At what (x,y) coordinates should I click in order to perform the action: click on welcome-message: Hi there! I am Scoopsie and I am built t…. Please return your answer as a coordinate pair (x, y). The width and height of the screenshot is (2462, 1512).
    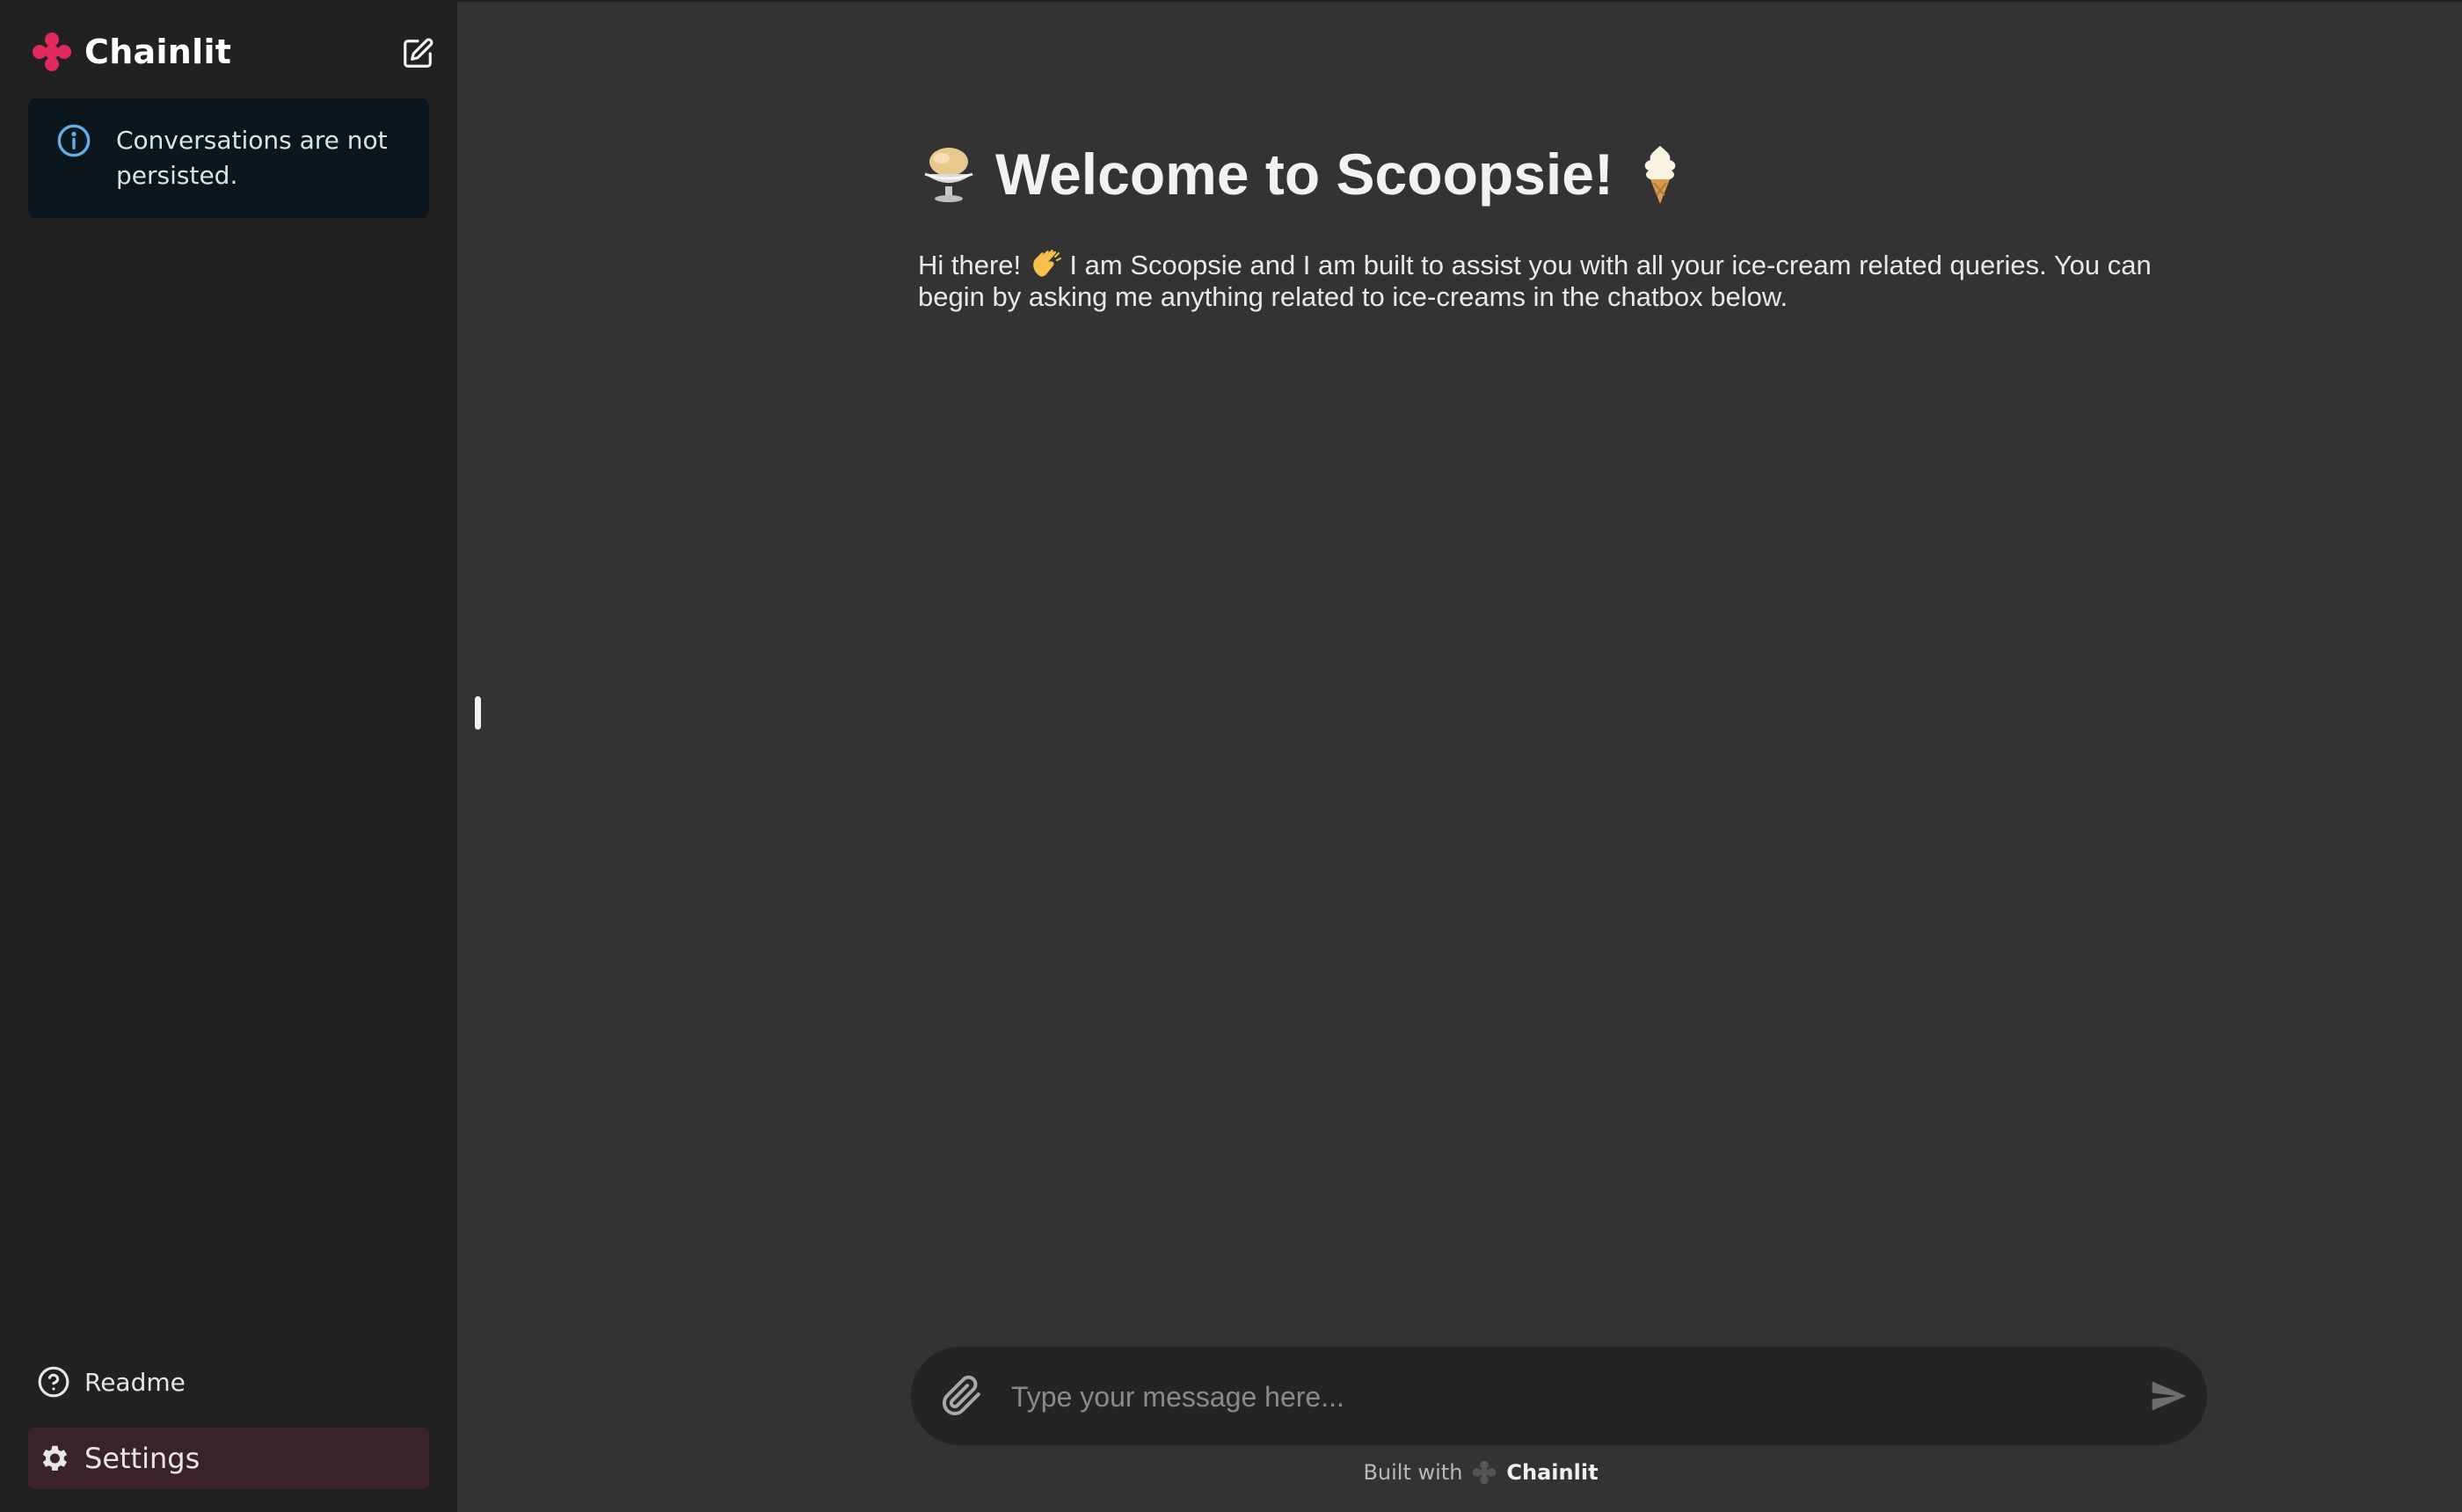
    Looking at the image, I should click on (1555, 281).